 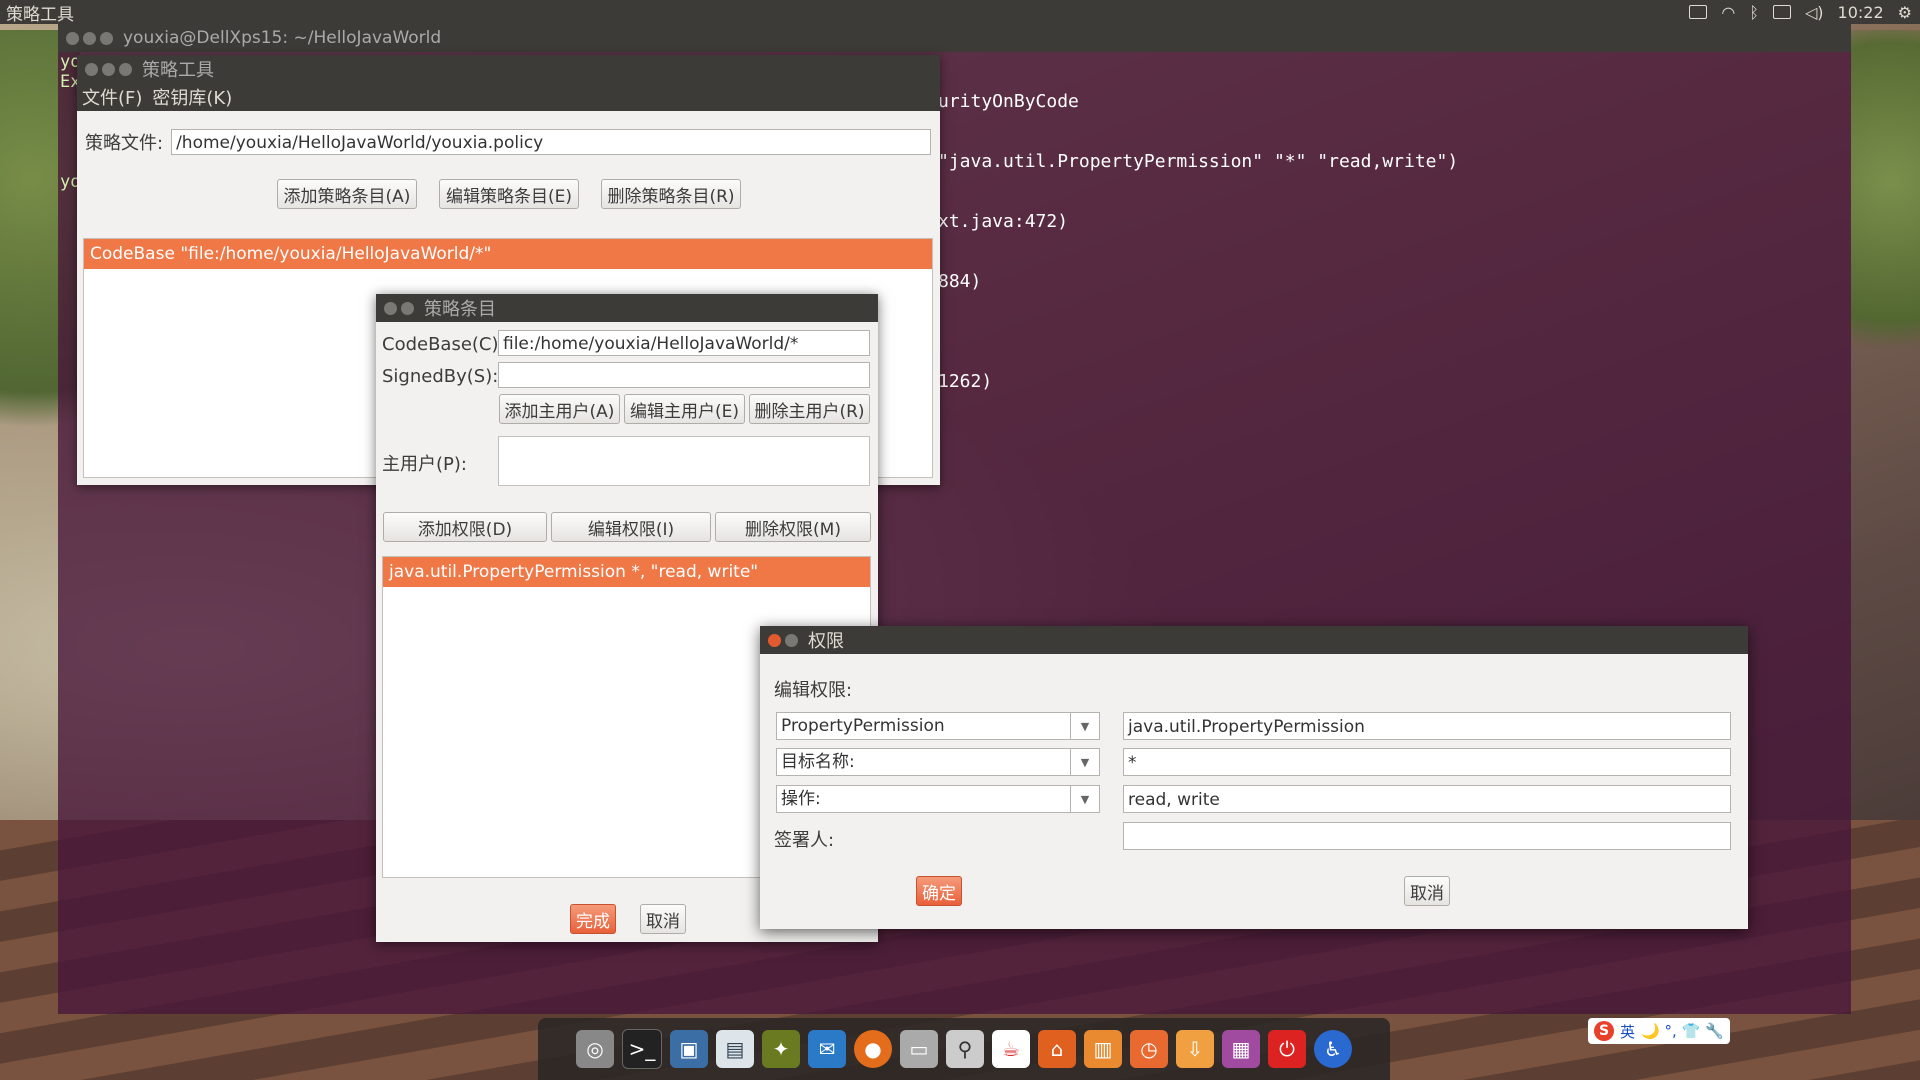 I want to click on policy-tool-titlebar: 策略工具, so click(x=508, y=69).